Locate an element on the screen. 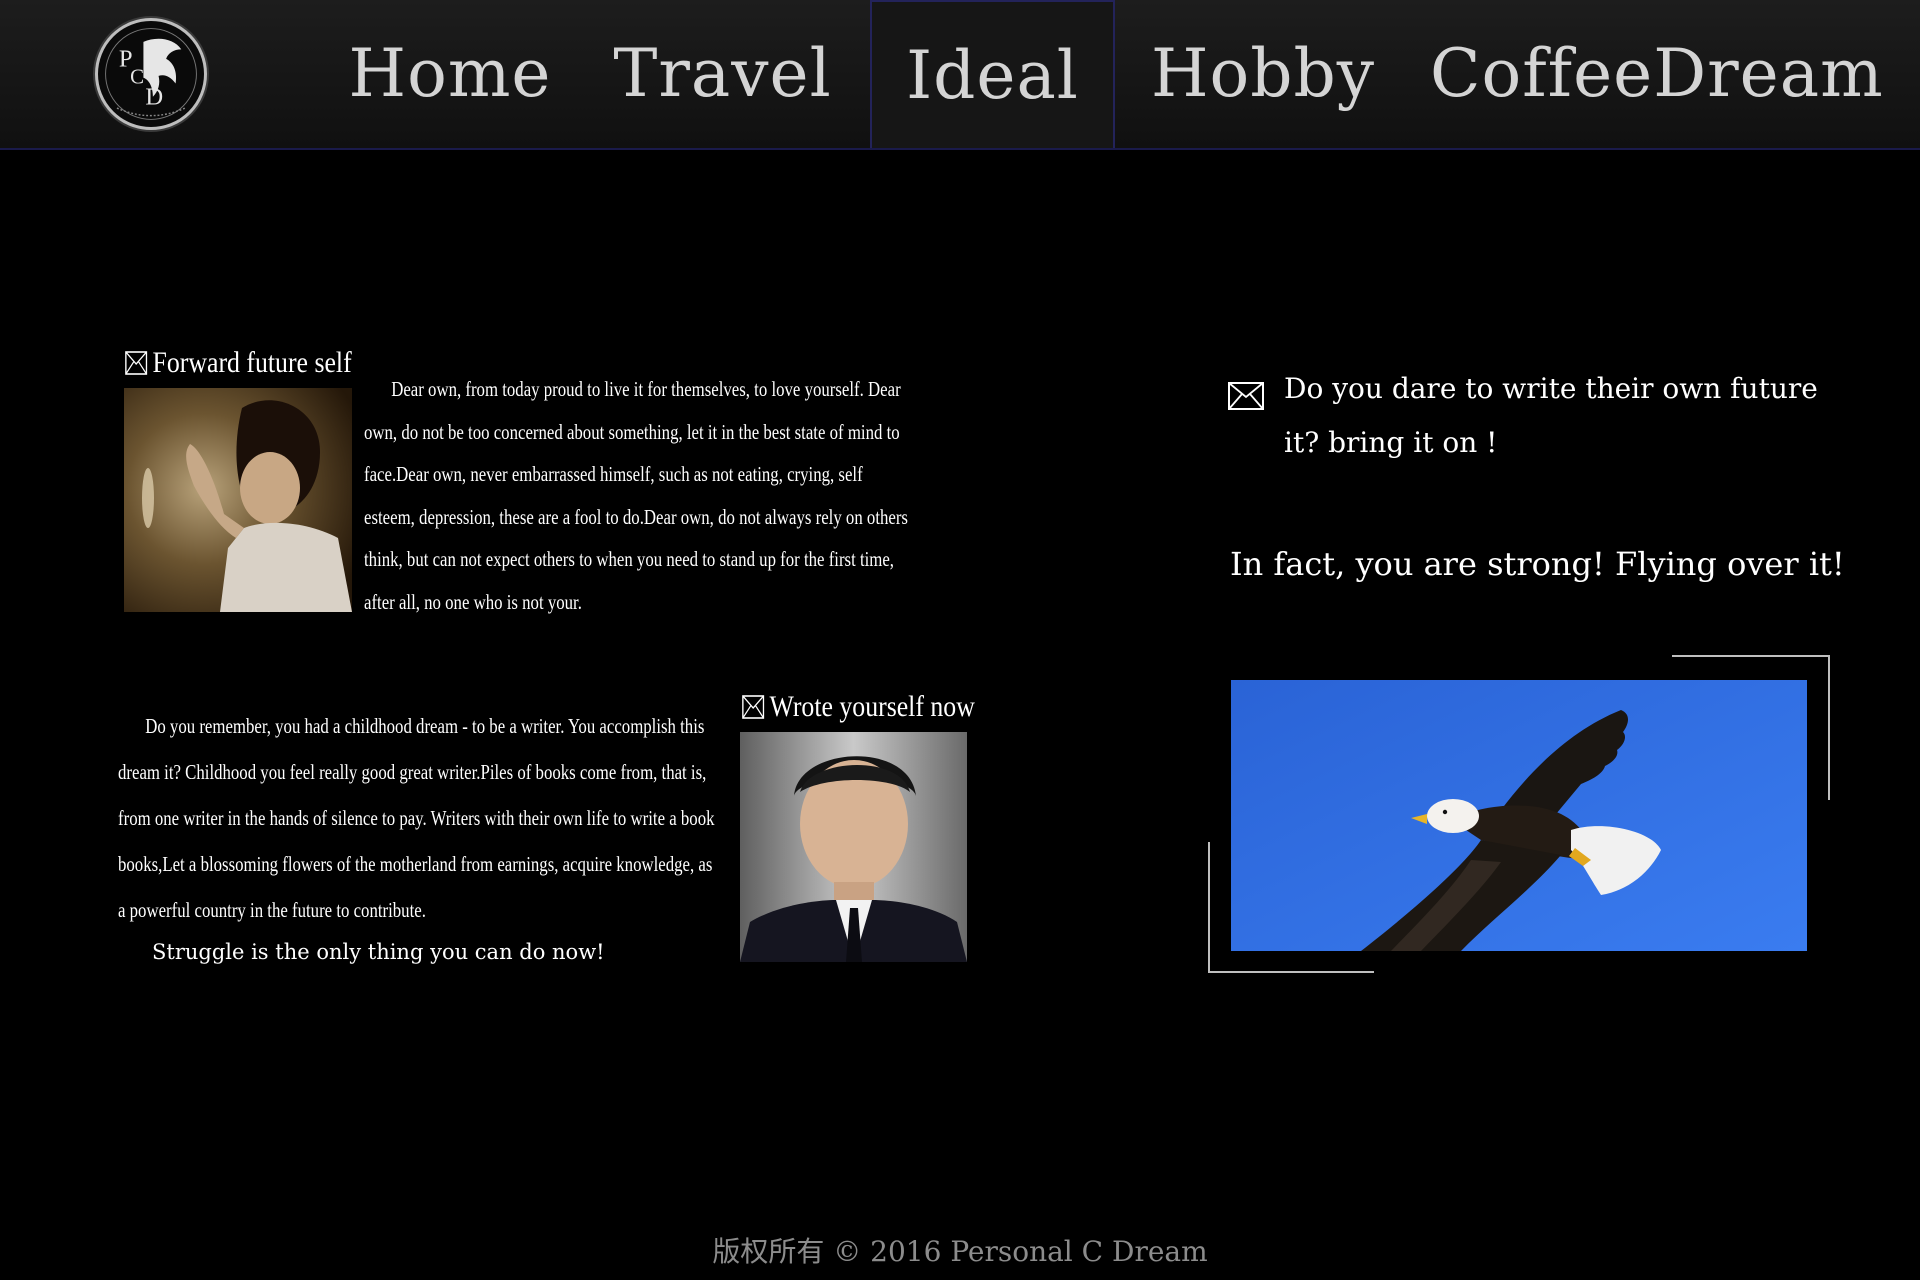  logo-letter-d: D is located at coordinates (154, 96).